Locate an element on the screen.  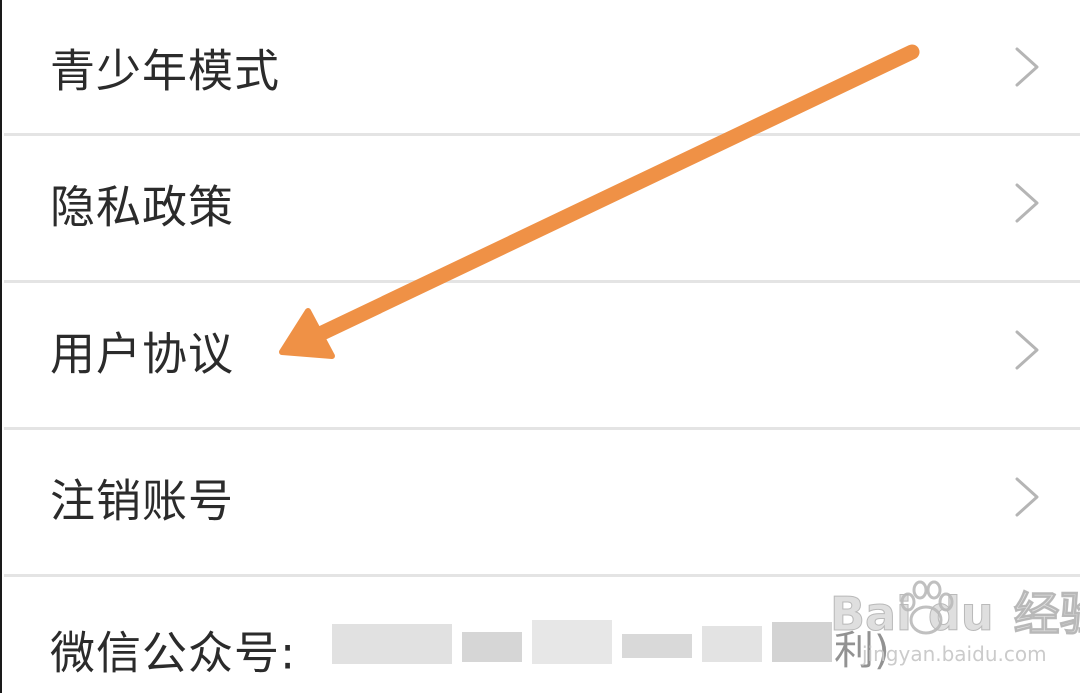
baidu-jingyan-watermark: Bai du经验 jingyan.baidu.com is located at coordinates (955, 628).